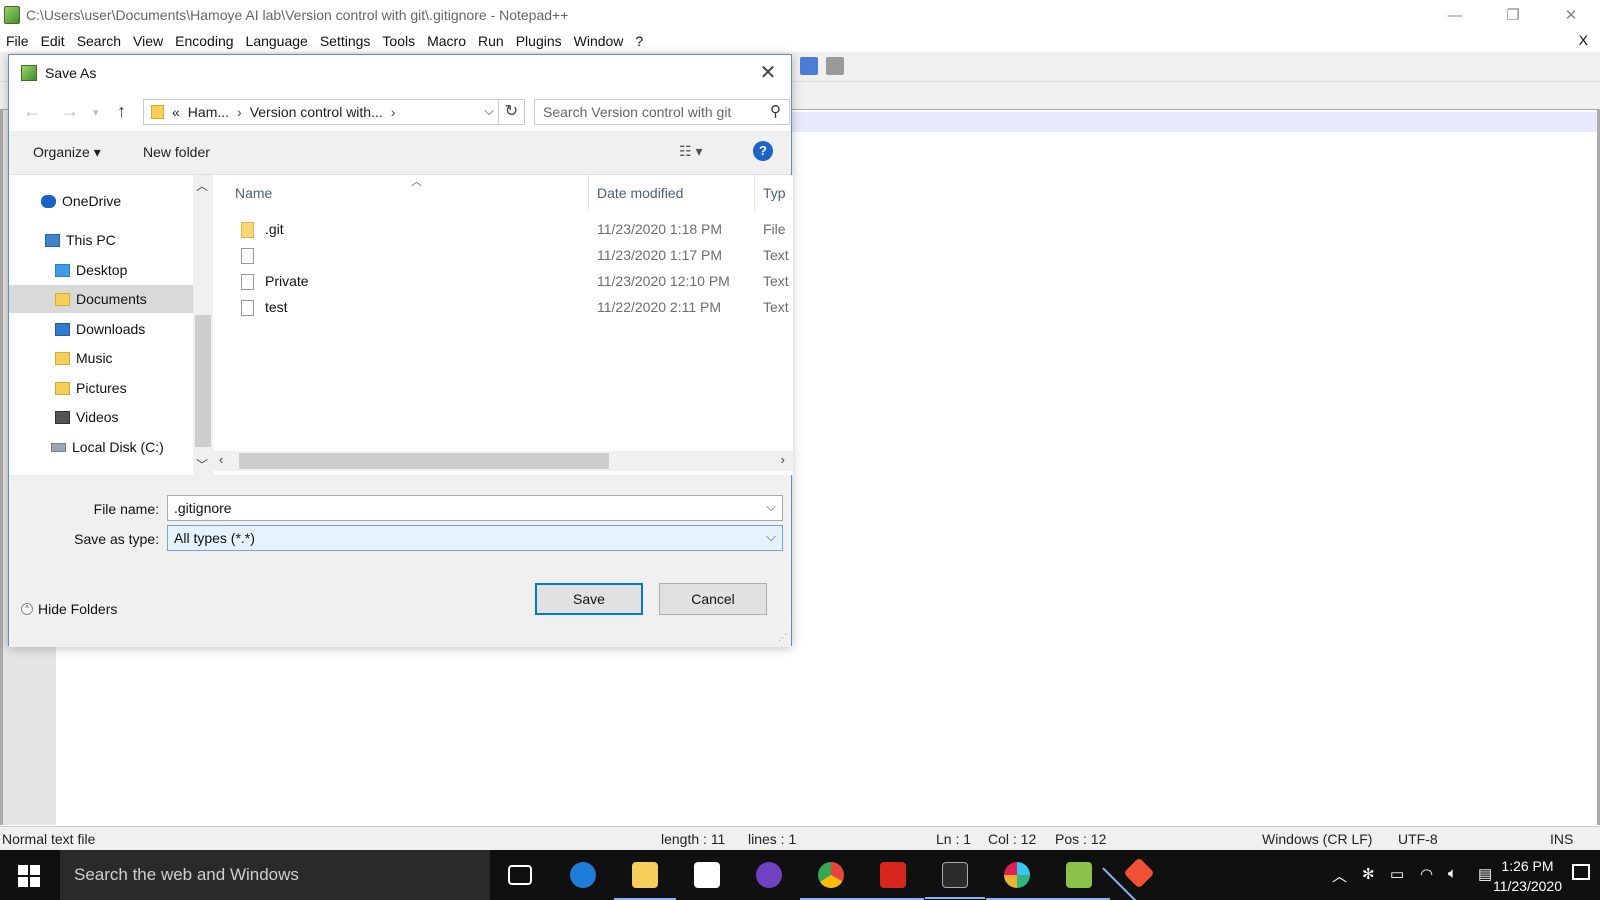 The image size is (1600, 900). What do you see at coordinates (101, 447) in the screenshot?
I see `nav-item-local-disk: Local Disk (C:)` at bounding box center [101, 447].